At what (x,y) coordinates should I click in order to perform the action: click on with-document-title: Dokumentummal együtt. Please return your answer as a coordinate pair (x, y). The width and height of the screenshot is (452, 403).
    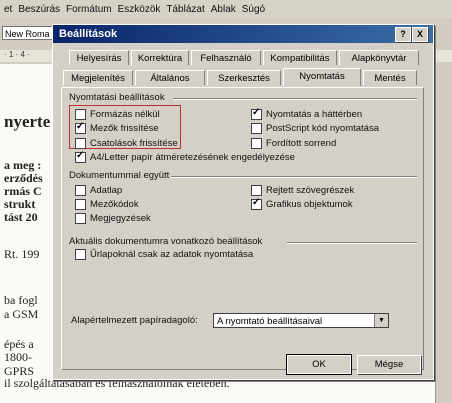
    Looking at the image, I should click on (119, 175).